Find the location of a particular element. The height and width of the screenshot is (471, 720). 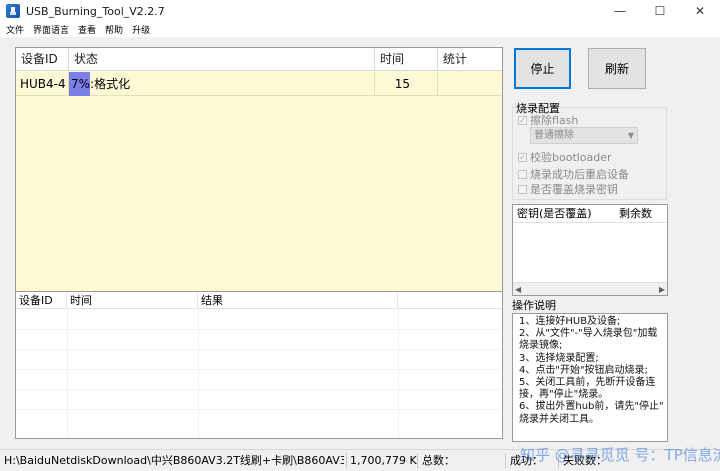

erase-mode-value: 普通擦除 is located at coordinates (554, 135).